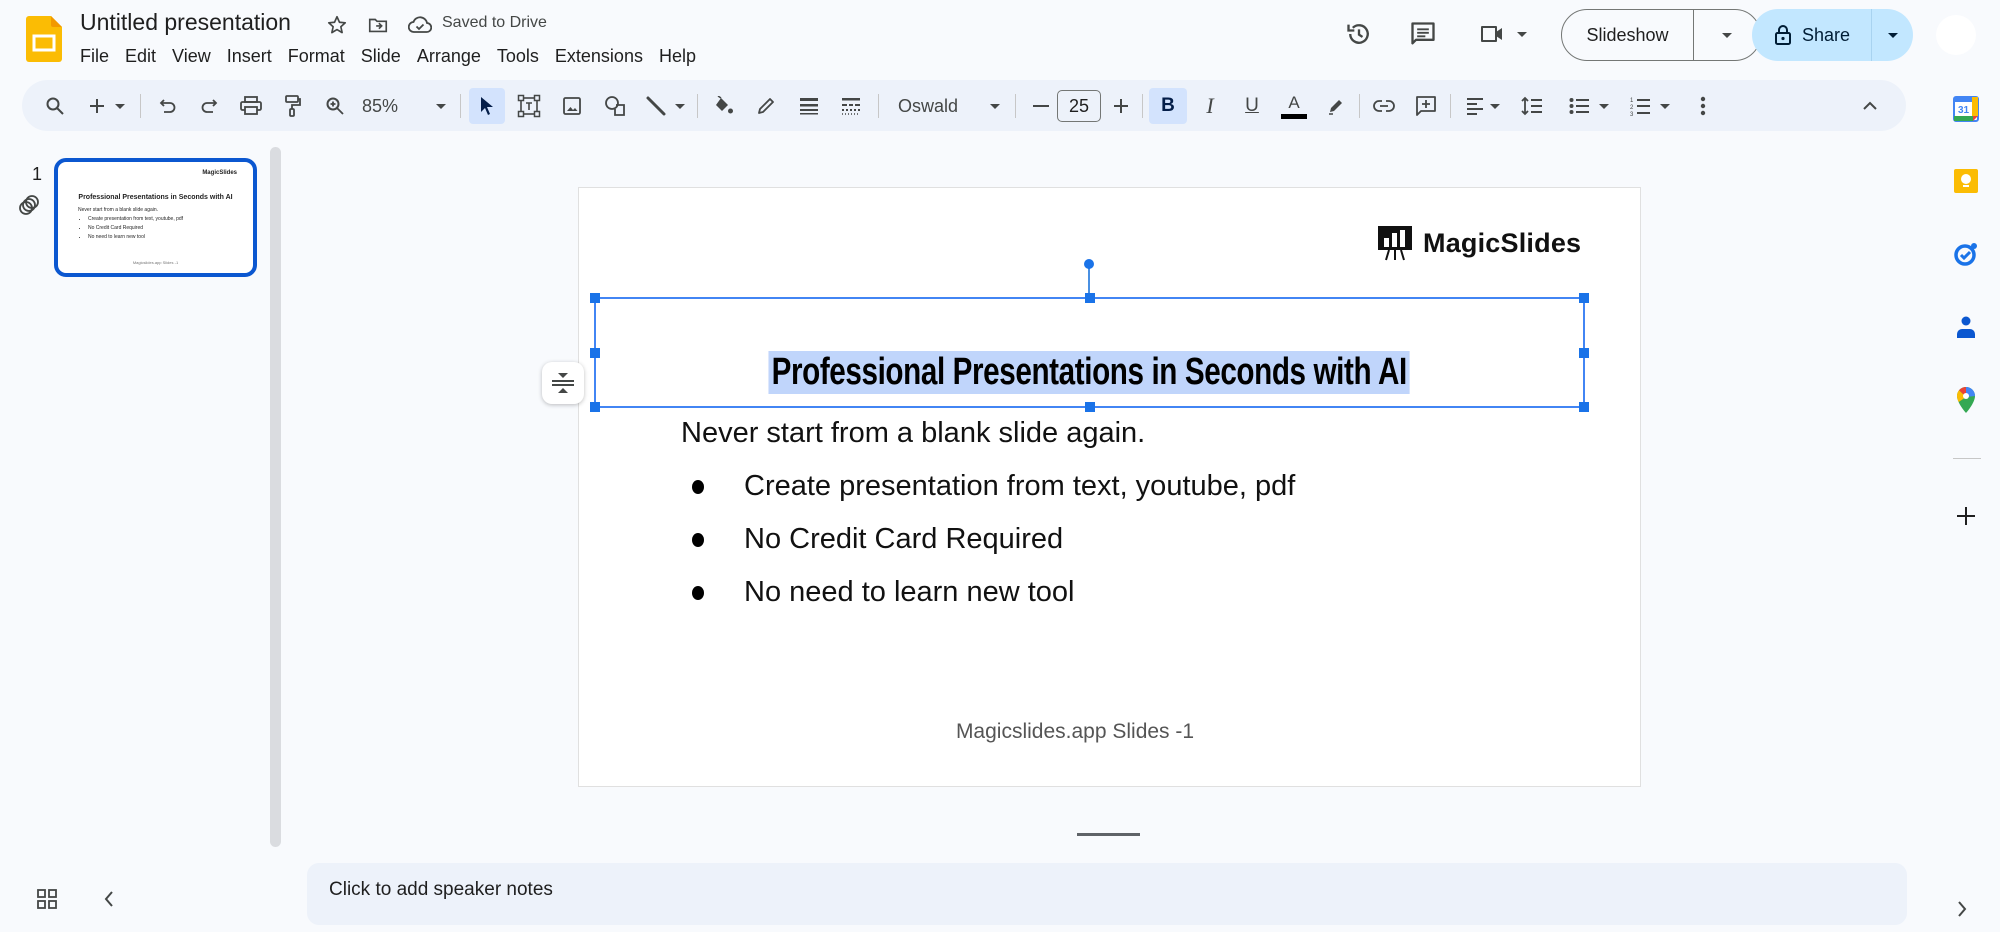 Image resolution: width=2000 pixels, height=932 pixels. Describe the element at coordinates (1108, 834) in the screenshot. I see `notes-resize-handle` at that location.